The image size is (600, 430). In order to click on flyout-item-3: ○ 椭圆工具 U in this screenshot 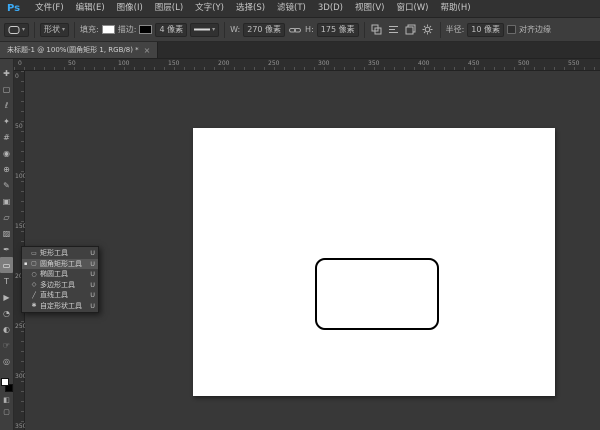, I will do `click(60, 274)`.